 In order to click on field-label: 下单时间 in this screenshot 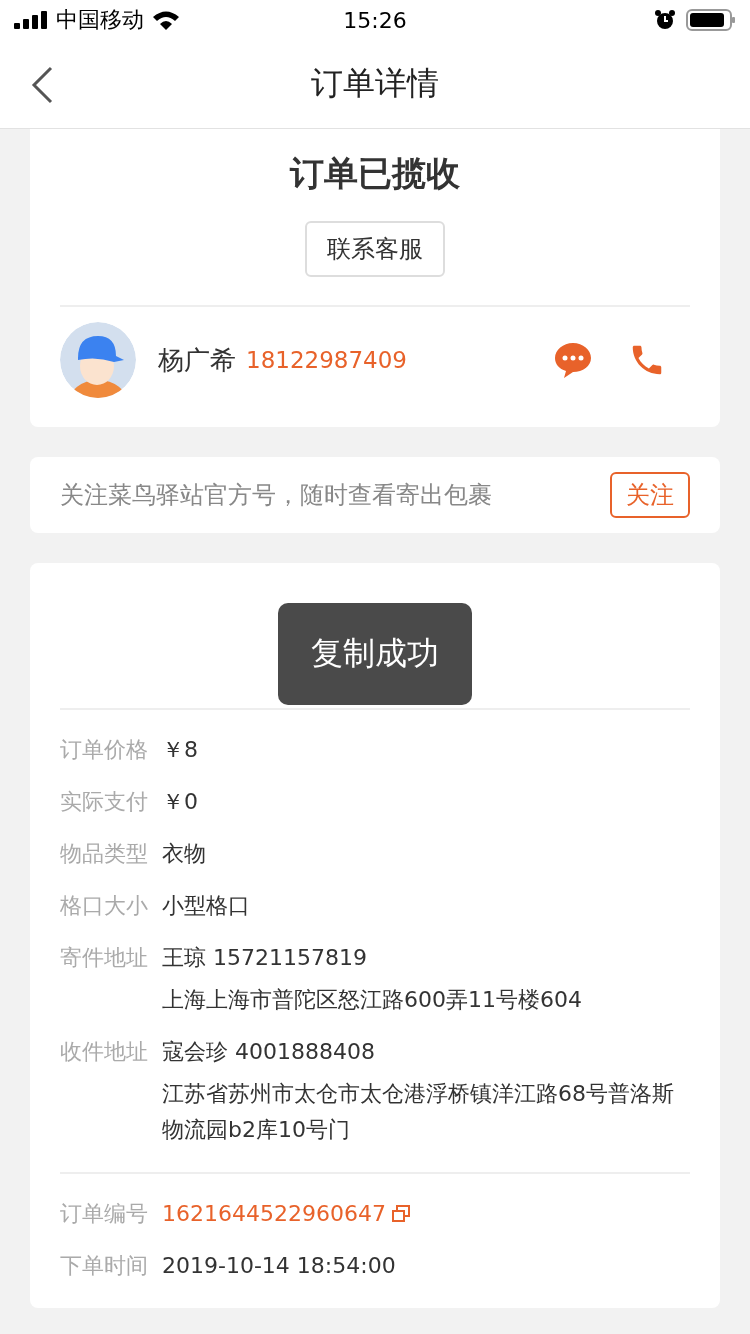, I will do `click(104, 1266)`.